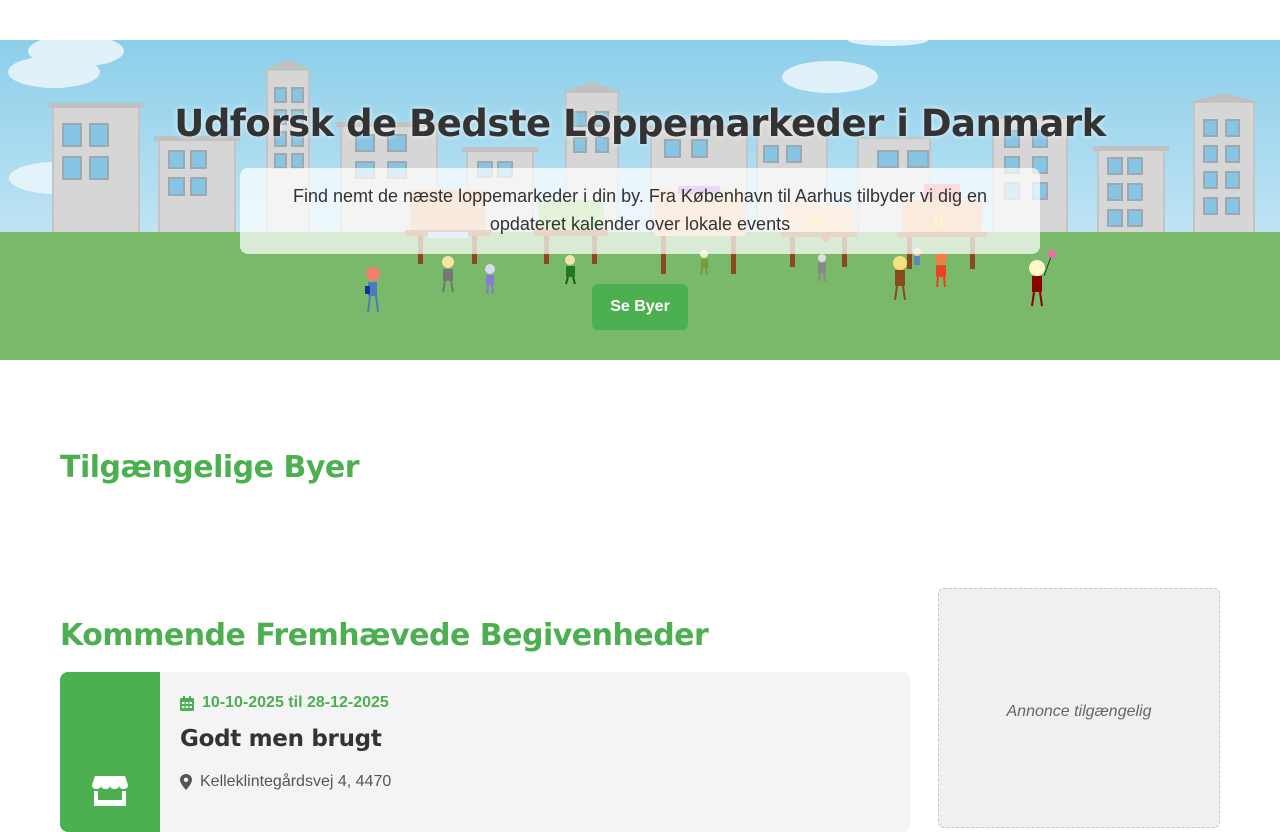 This screenshot has width=1280, height=832. I want to click on map-pin-icon, so click(186, 782).